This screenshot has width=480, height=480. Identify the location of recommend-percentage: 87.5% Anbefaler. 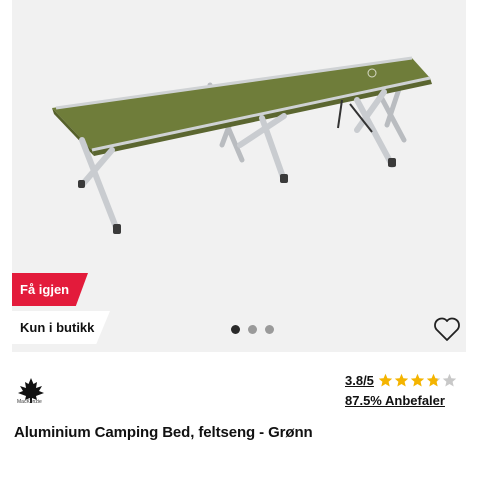
(395, 400).